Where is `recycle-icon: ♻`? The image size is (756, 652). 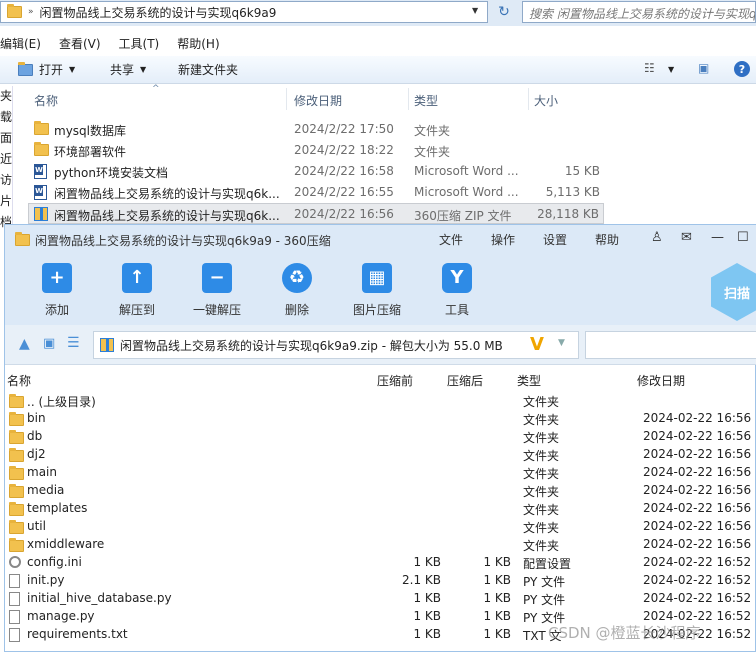 recycle-icon: ♻ is located at coordinates (297, 278).